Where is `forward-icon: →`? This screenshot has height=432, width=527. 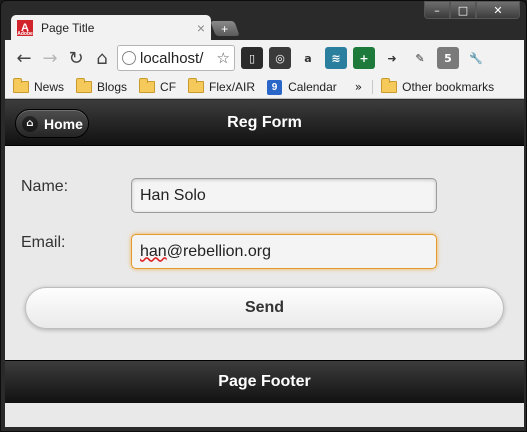
forward-icon: → is located at coordinates (50, 58).